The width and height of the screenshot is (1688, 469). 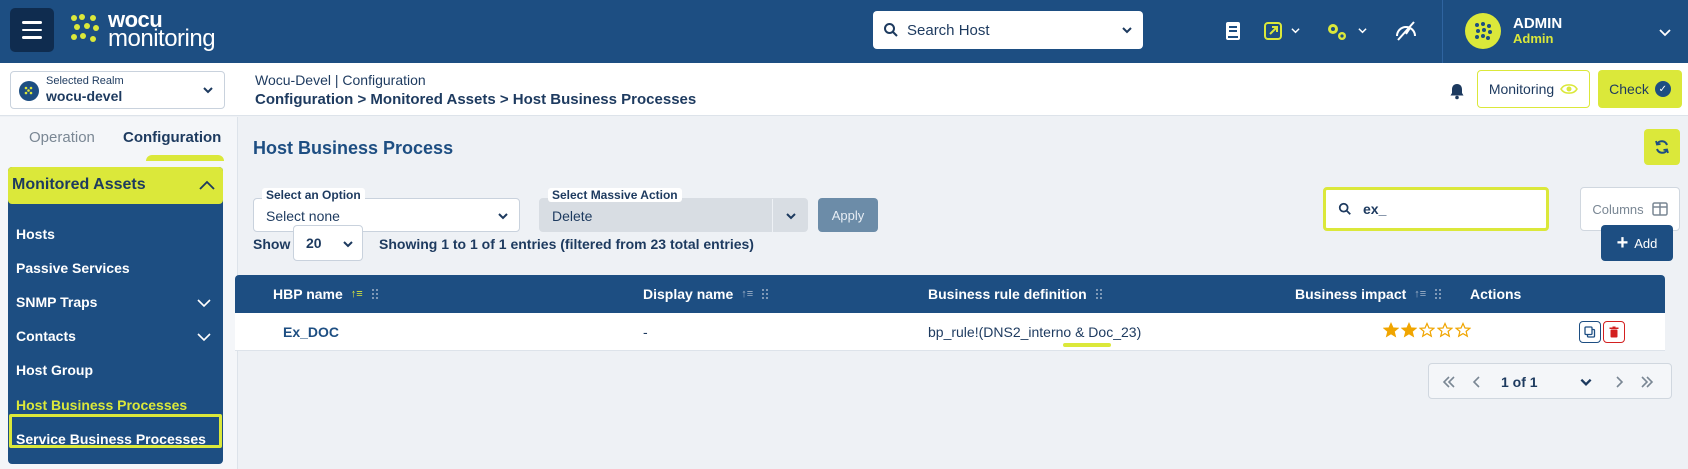 I want to click on monitoring-label: Monitoring, so click(x=1521, y=89).